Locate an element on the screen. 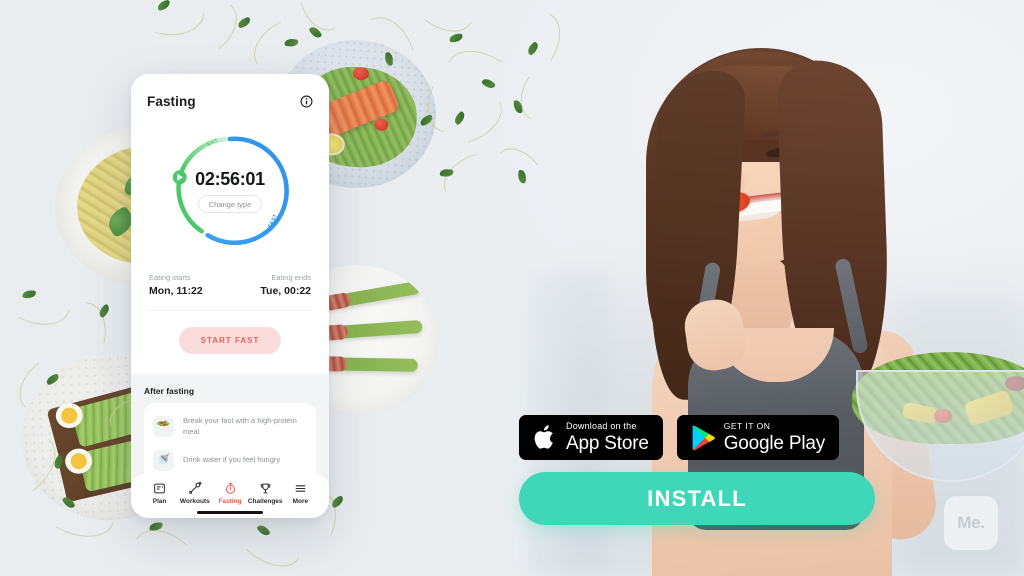 The width and height of the screenshot is (1024, 576). menu-icon is located at coordinates (300, 488).